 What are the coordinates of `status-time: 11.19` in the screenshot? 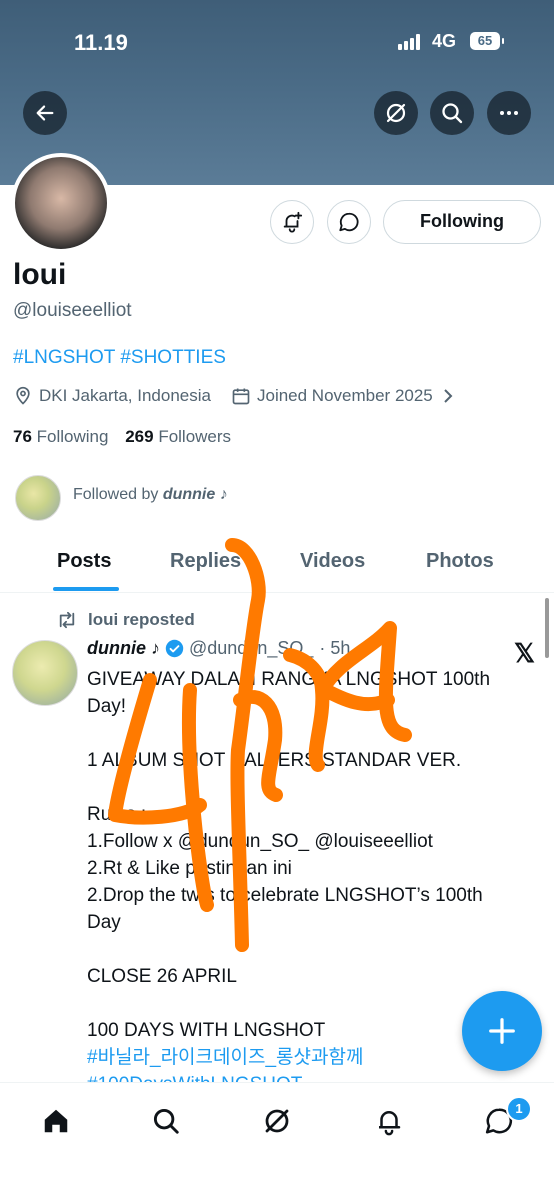 It's located at (101, 42).